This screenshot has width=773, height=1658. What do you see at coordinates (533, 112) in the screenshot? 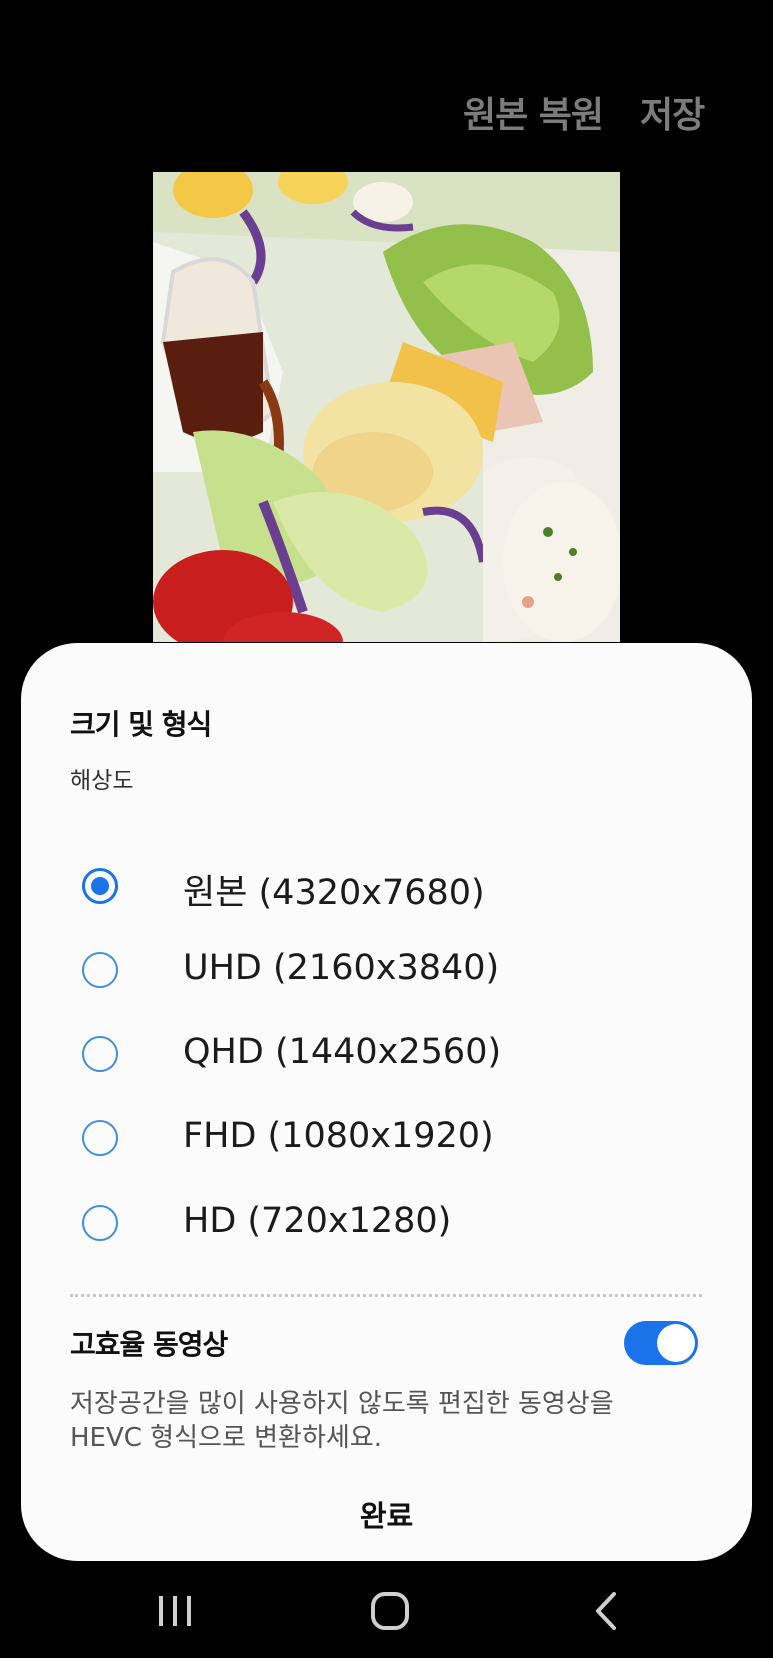
I see `revert-button: 원본 복원` at bounding box center [533, 112].